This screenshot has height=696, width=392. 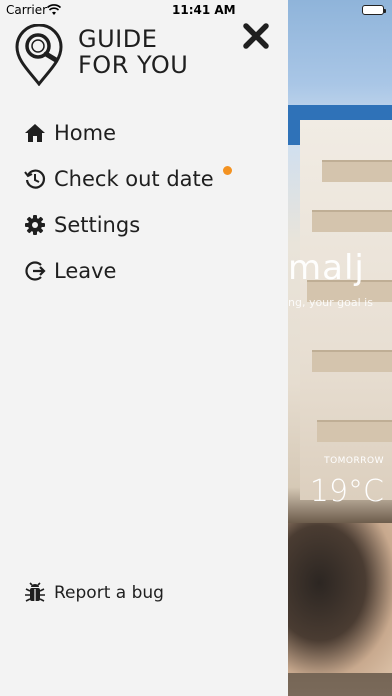 I want to click on bug-icon, so click(x=35, y=592).